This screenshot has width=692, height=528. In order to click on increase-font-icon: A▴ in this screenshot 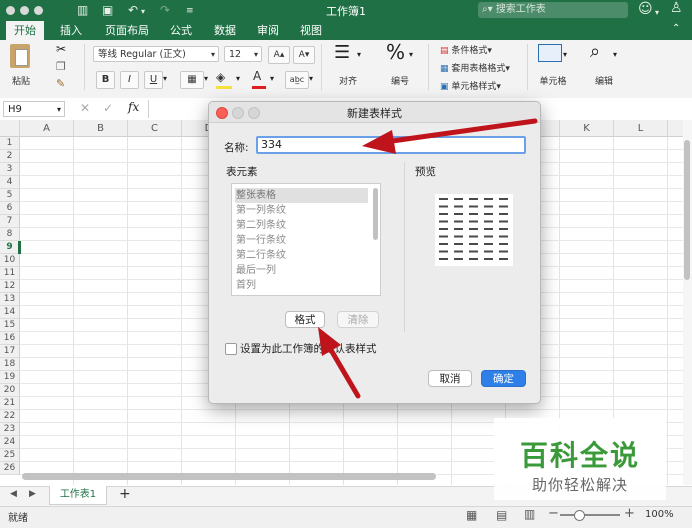, I will do `click(279, 55)`.